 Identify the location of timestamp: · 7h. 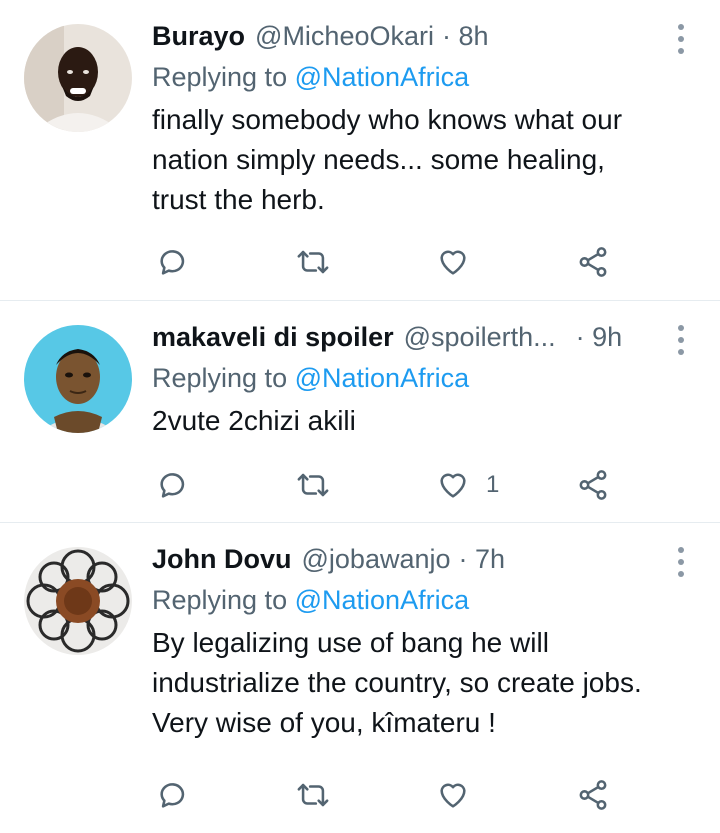
(482, 559).